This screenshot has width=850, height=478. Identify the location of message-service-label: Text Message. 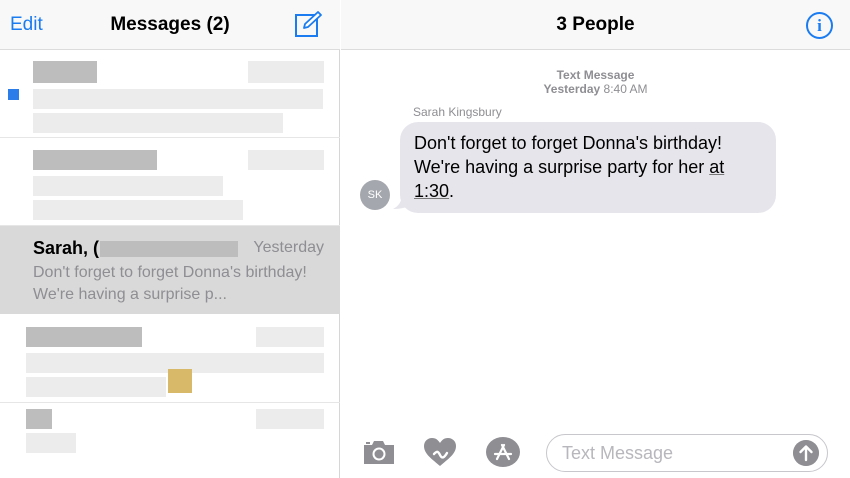
(595, 75).